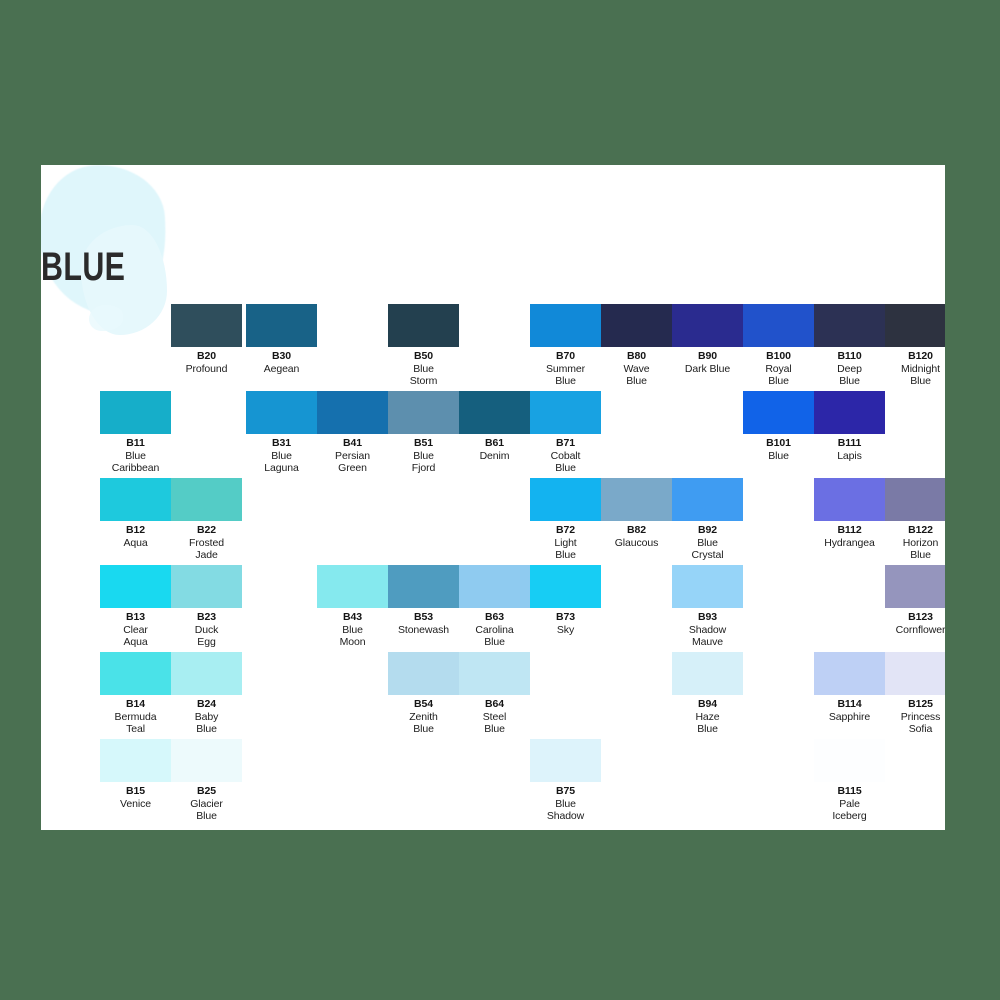  What do you see at coordinates (707, 636) in the screenshot?
I see `swatch-name: Shadow Mauve` at bounding box center [707, 636].